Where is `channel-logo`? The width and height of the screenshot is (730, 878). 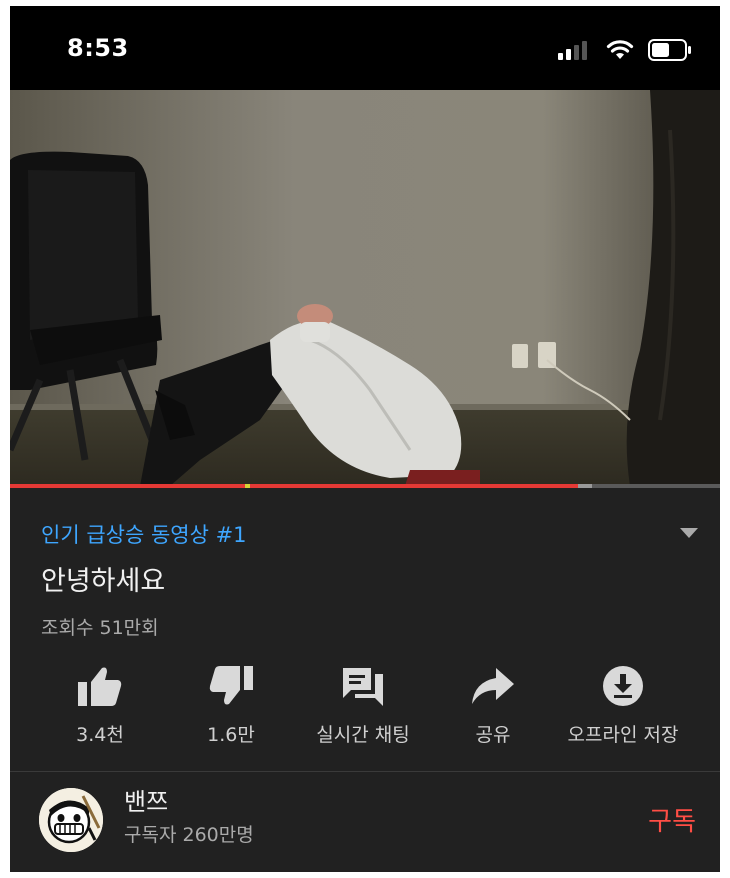
channel-logo is located at coordinates (71, 820).